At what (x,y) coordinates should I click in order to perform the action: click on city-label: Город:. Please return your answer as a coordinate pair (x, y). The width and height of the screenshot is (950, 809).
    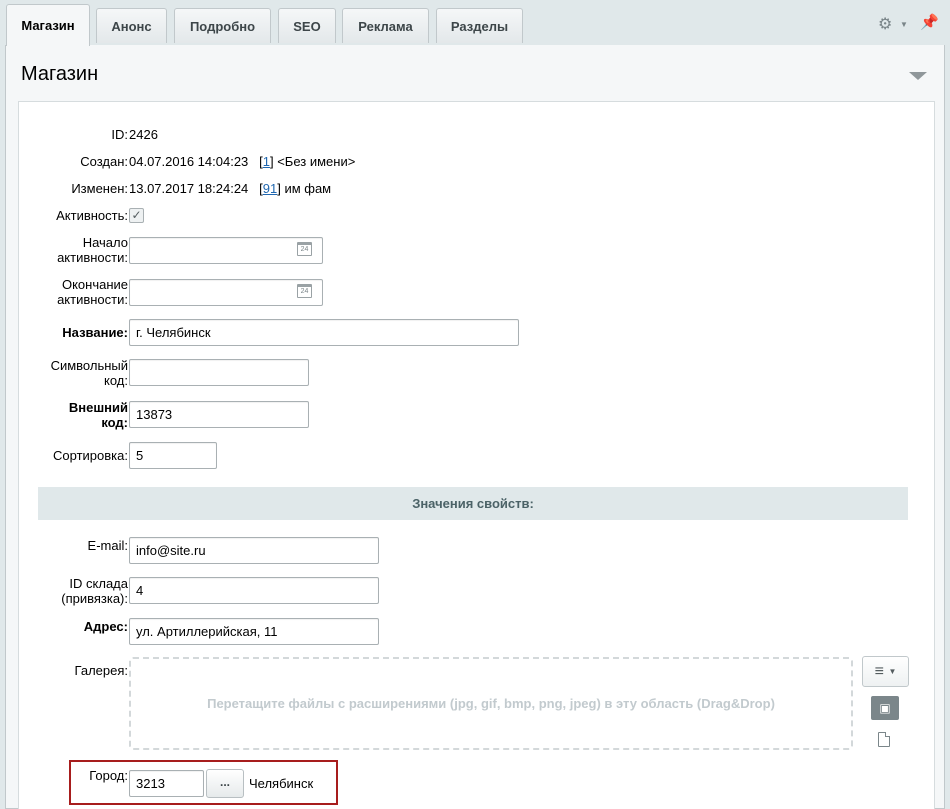
    Looking at the image, I should click on (108, 775).